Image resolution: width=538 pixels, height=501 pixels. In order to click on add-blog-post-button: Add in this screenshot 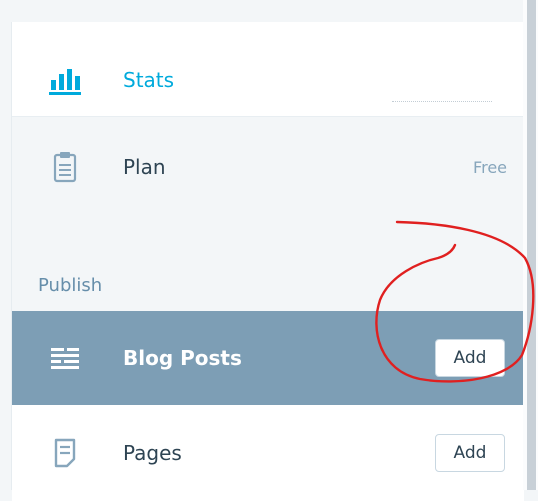, I will do `click(470, 358)`.